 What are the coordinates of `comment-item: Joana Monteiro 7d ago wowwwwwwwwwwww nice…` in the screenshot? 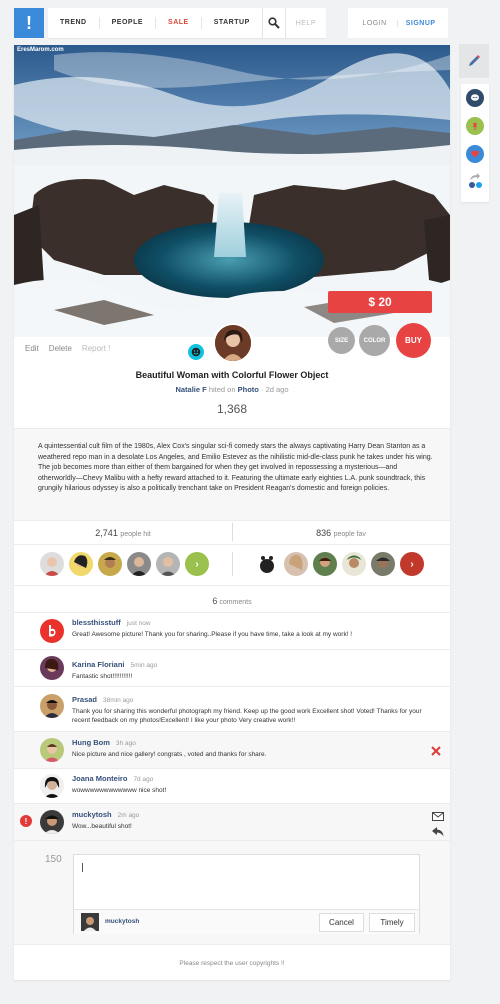 It's located at (232, 786).